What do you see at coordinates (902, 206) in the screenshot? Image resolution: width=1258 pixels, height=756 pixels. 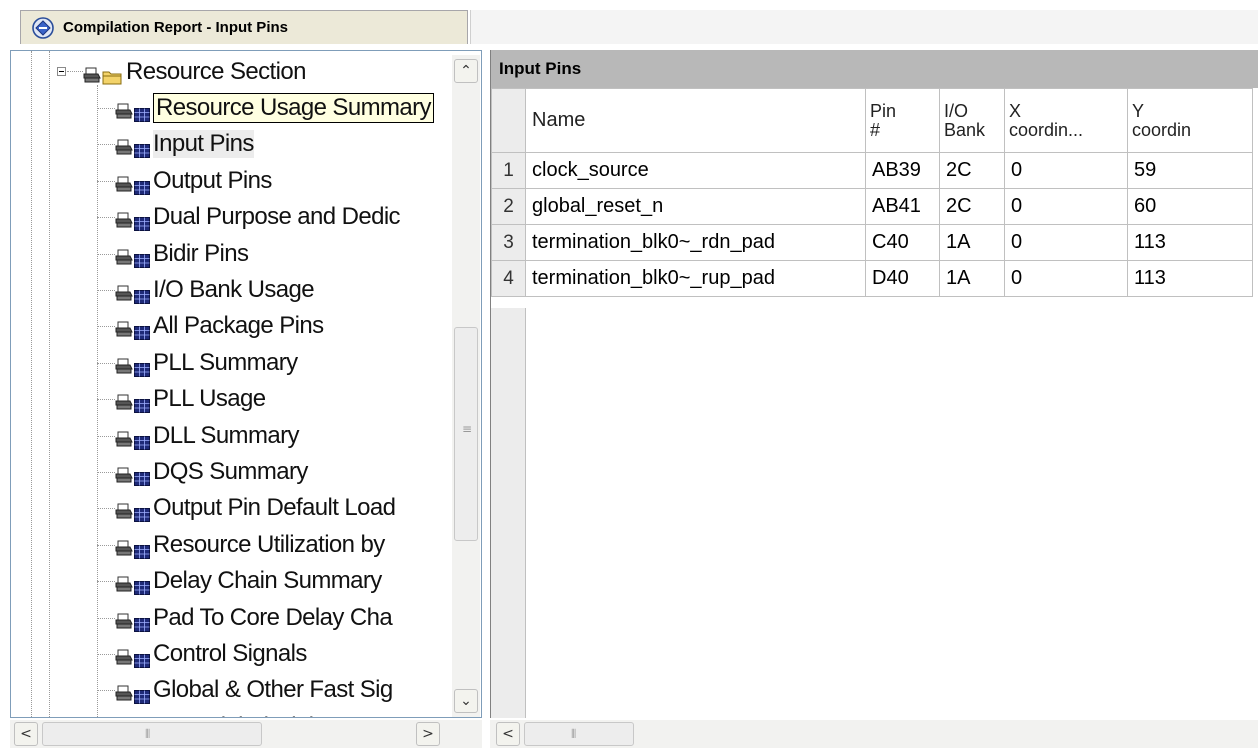 I see `cell-pin: AB41` at bounding box center [902, 206].